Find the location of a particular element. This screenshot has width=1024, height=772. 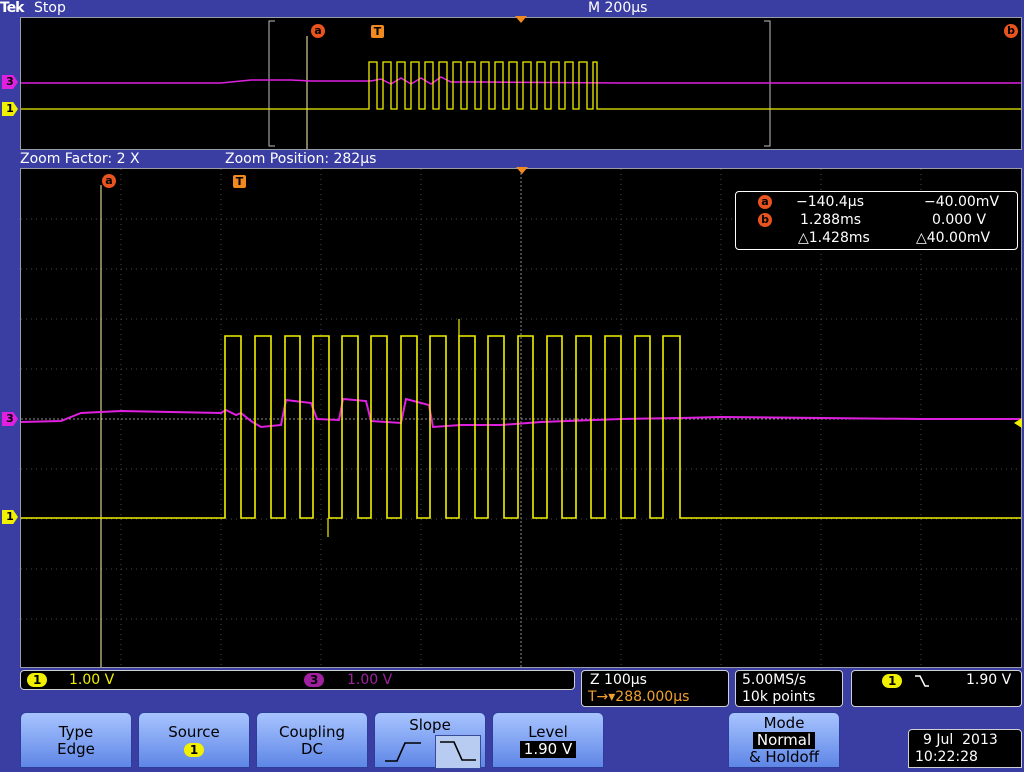

trigger-source-chip: 1 is located at coordinates (892, 681).